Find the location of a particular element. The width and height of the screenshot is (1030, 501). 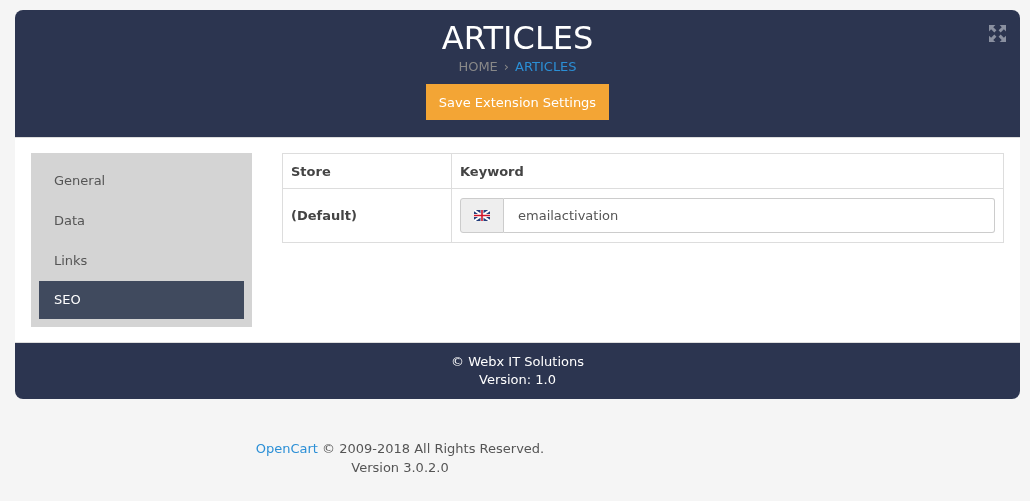

version-text: Version 3.0.2.0 is located at coordinates (400, 467).